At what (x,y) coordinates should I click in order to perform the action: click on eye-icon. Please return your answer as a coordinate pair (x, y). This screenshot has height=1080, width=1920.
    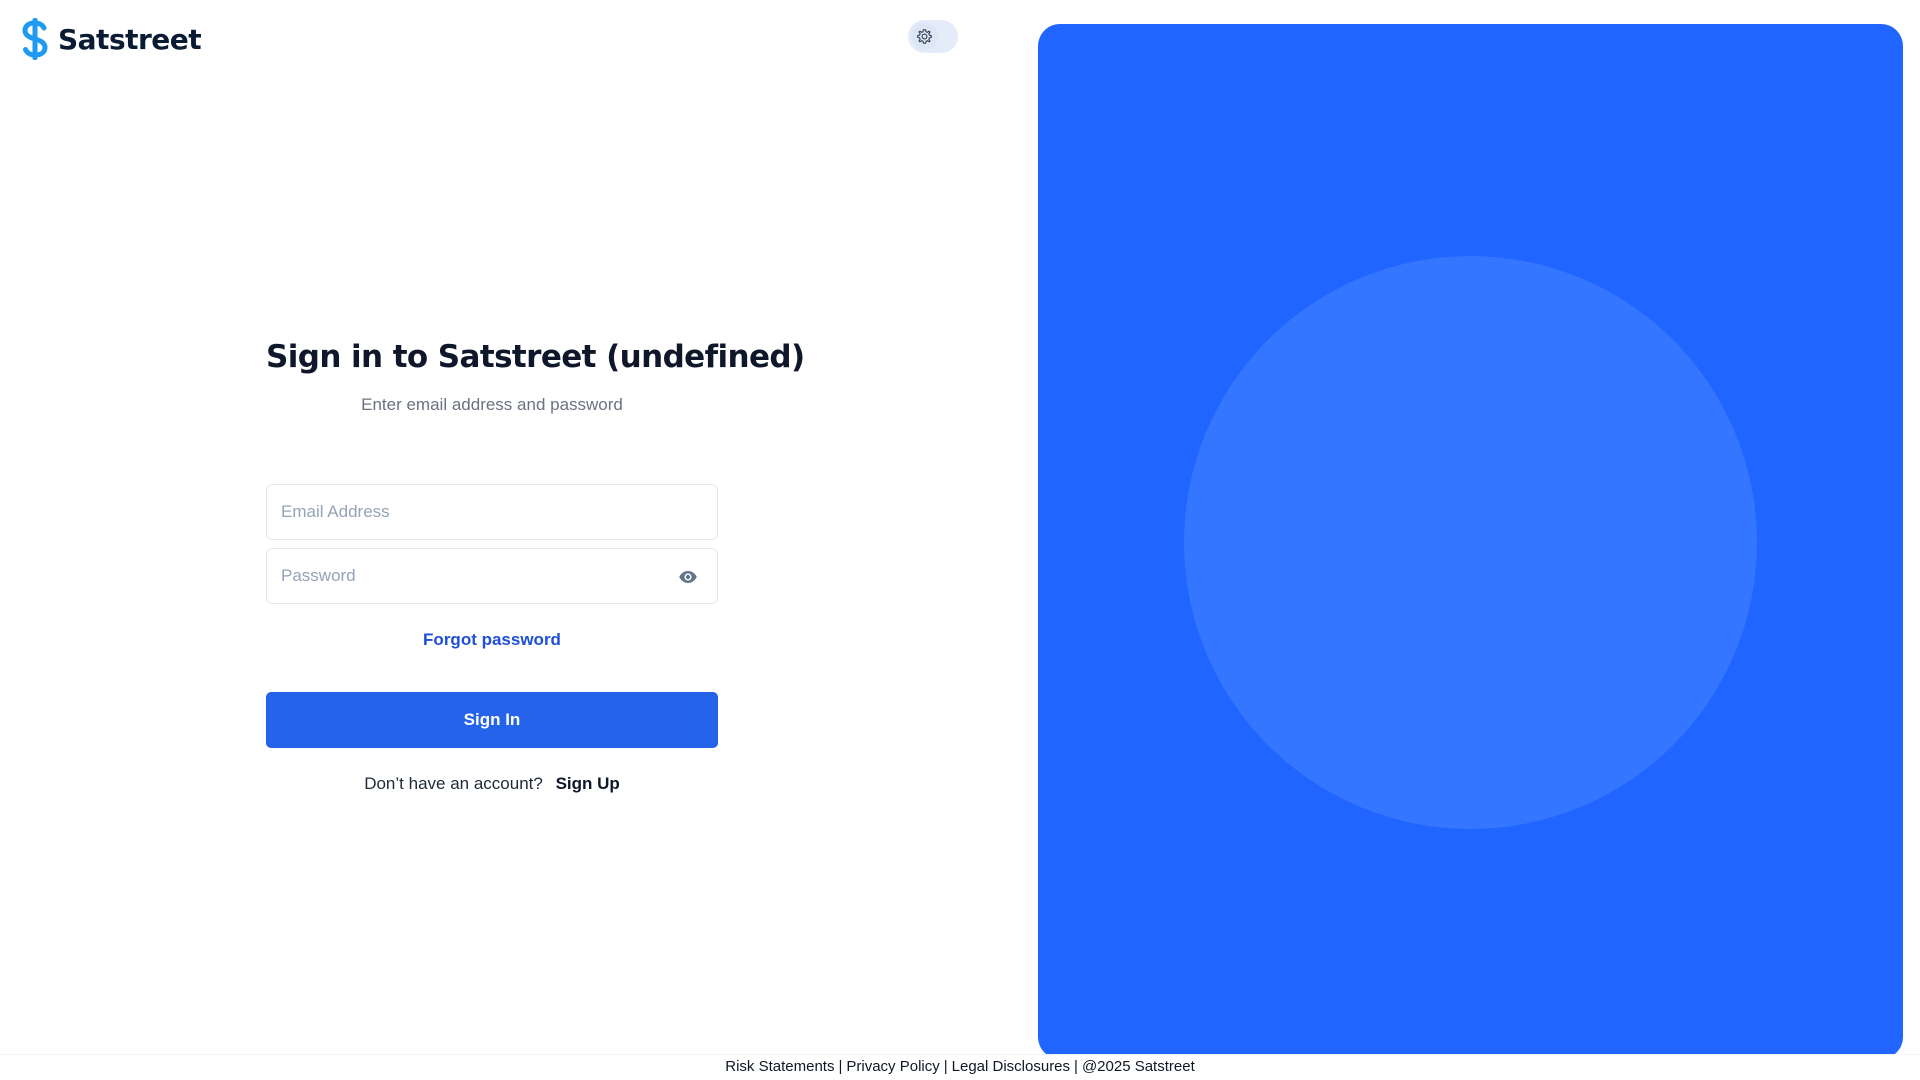
    Looking at the image, I should click on (688, 577).